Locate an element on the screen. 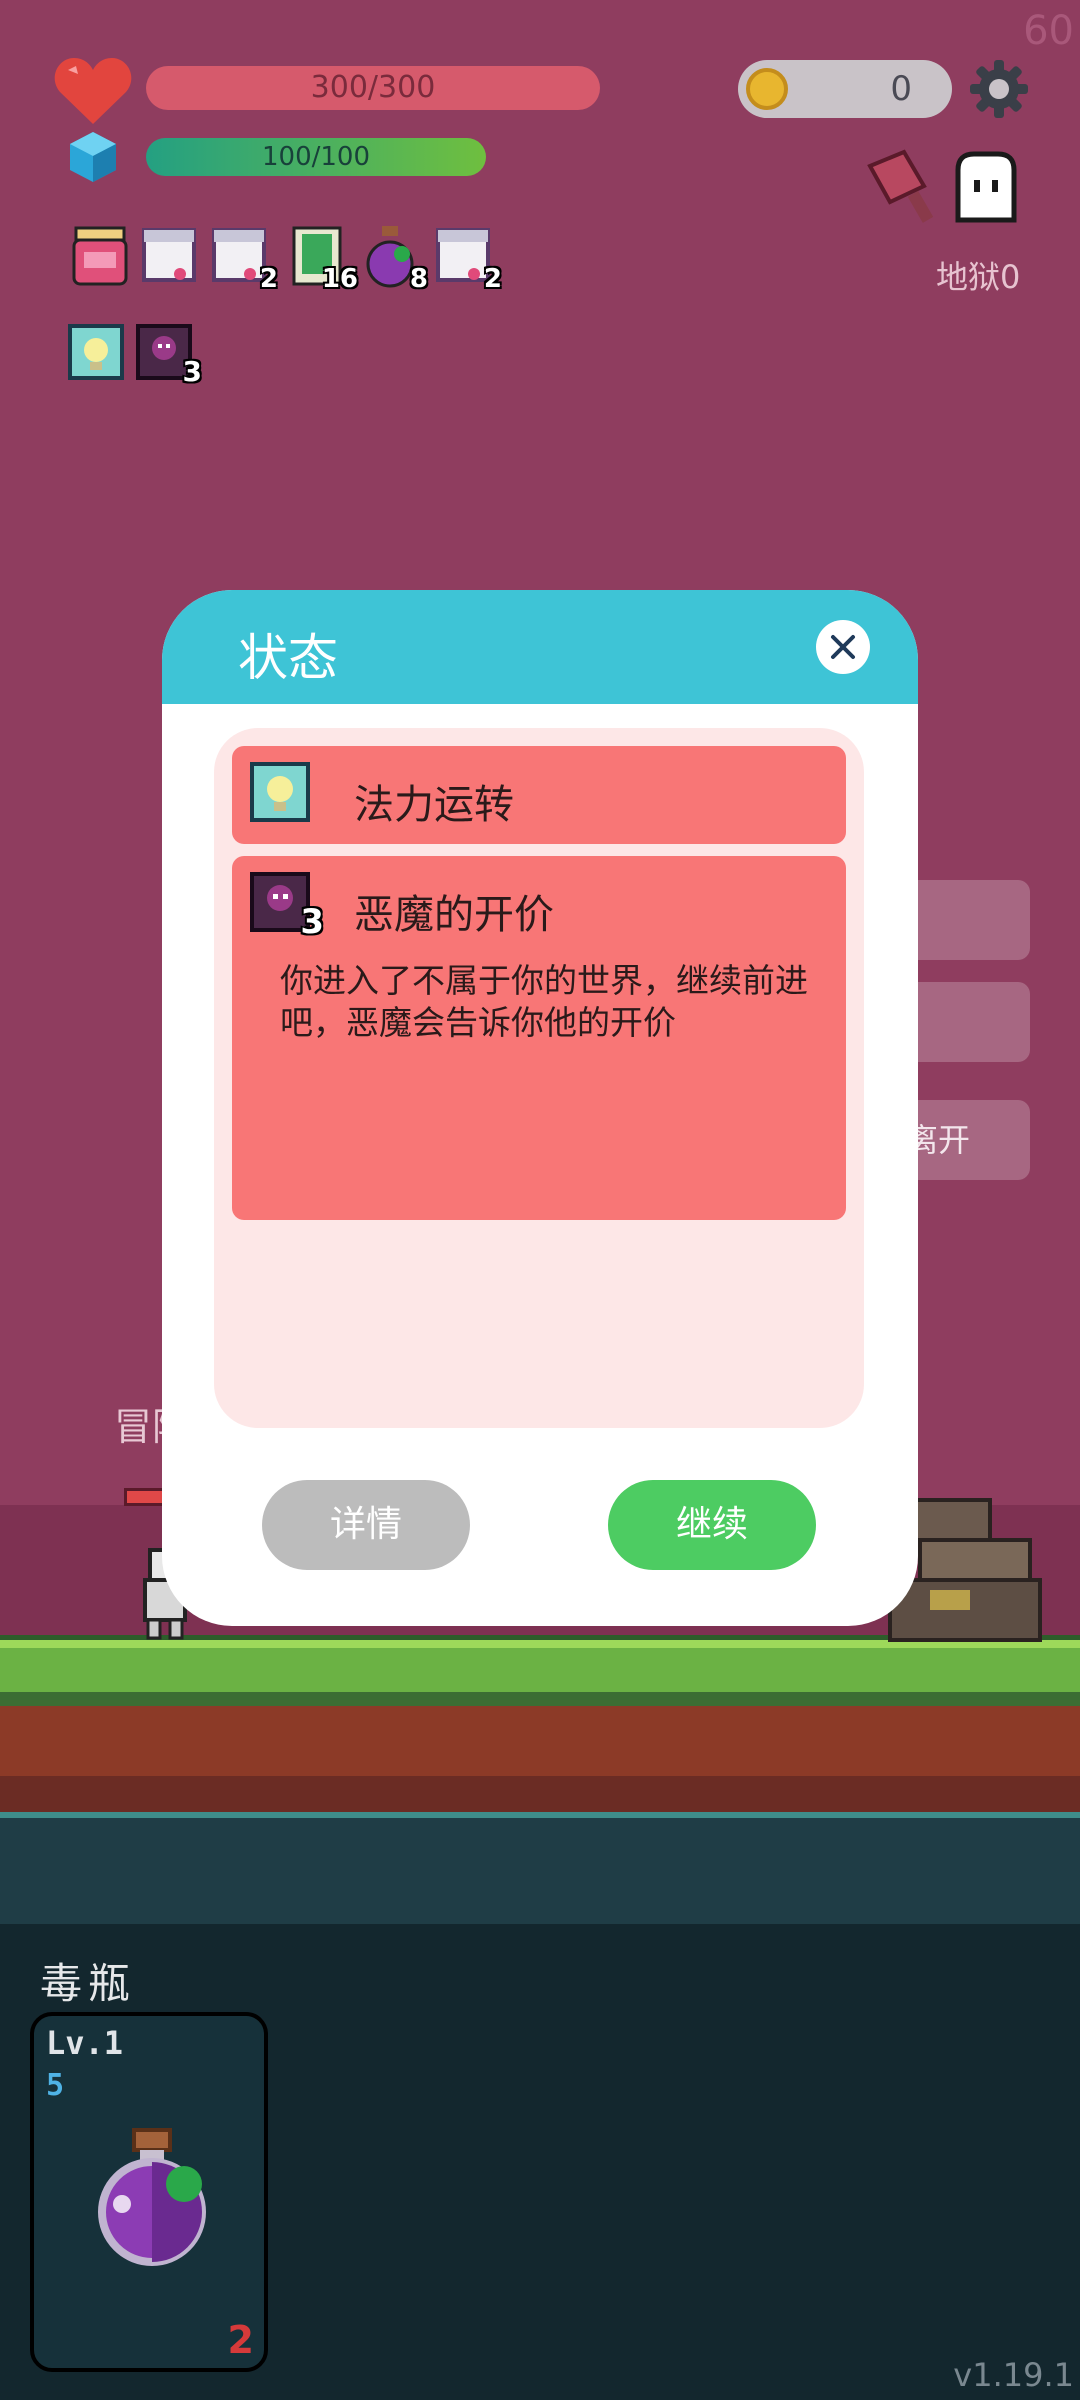 Image resolution: width=1080 pixels, height=2400 pixels. ghost-icon is located at coordinates (986, 187).